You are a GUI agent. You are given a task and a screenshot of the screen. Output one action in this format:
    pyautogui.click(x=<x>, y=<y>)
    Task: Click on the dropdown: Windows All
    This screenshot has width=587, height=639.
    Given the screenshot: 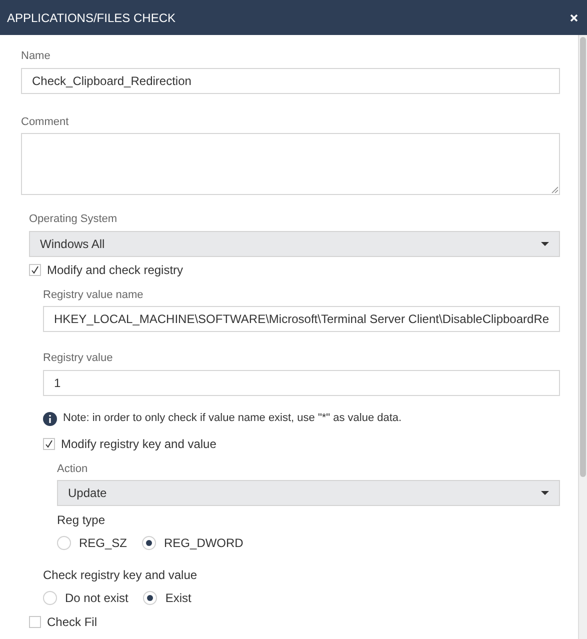 What is the action you would take?
    pyautogui.click(x=294, y=243)
    